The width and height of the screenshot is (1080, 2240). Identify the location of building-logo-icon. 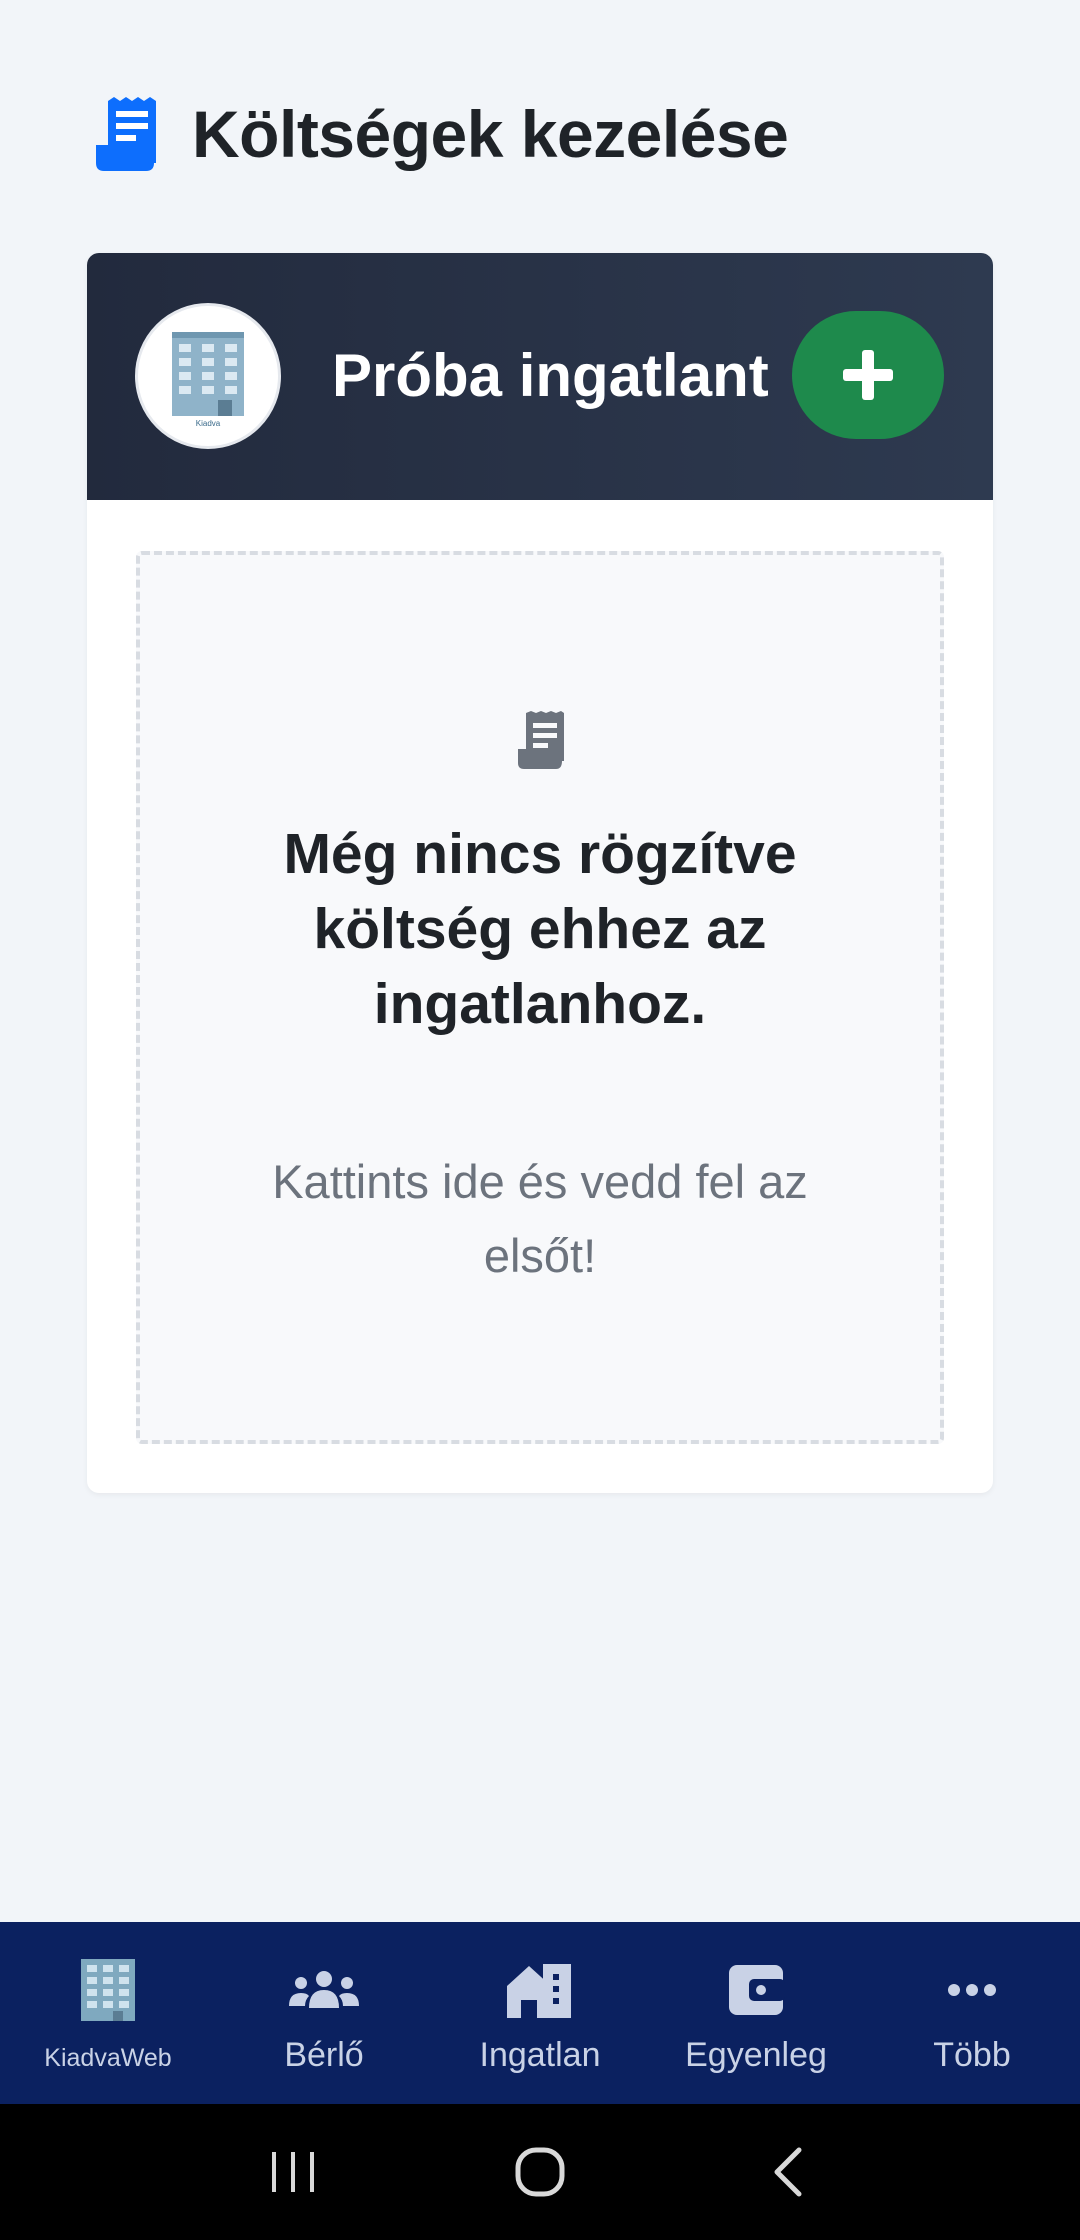
(108, 1990).